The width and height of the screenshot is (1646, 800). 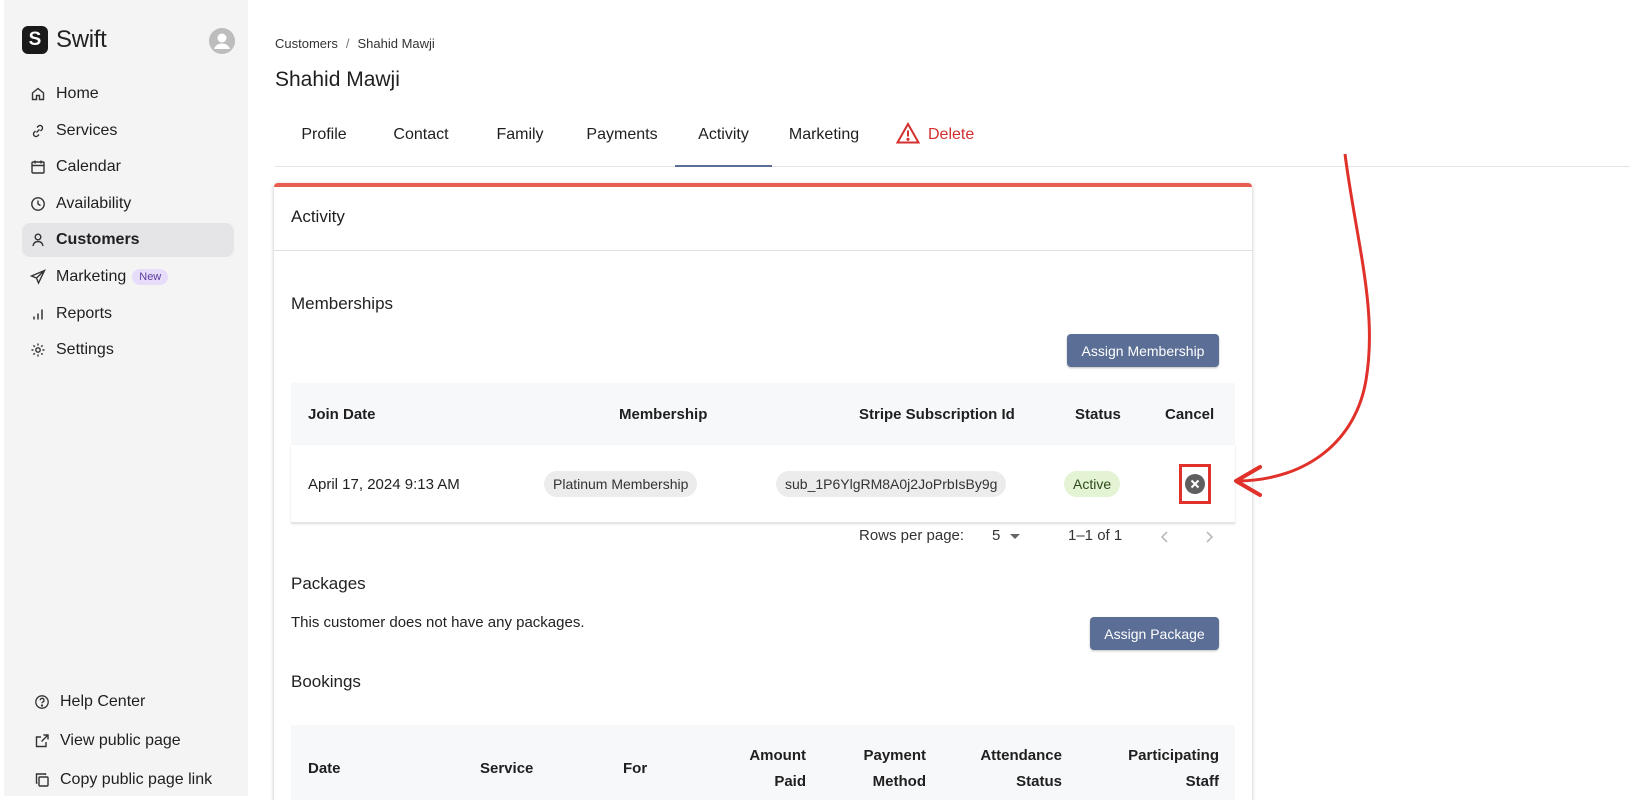 What do you see at coordinates (38, 204) in the screenshot?
I see `clock-icon` at bounding box center [38, 204].